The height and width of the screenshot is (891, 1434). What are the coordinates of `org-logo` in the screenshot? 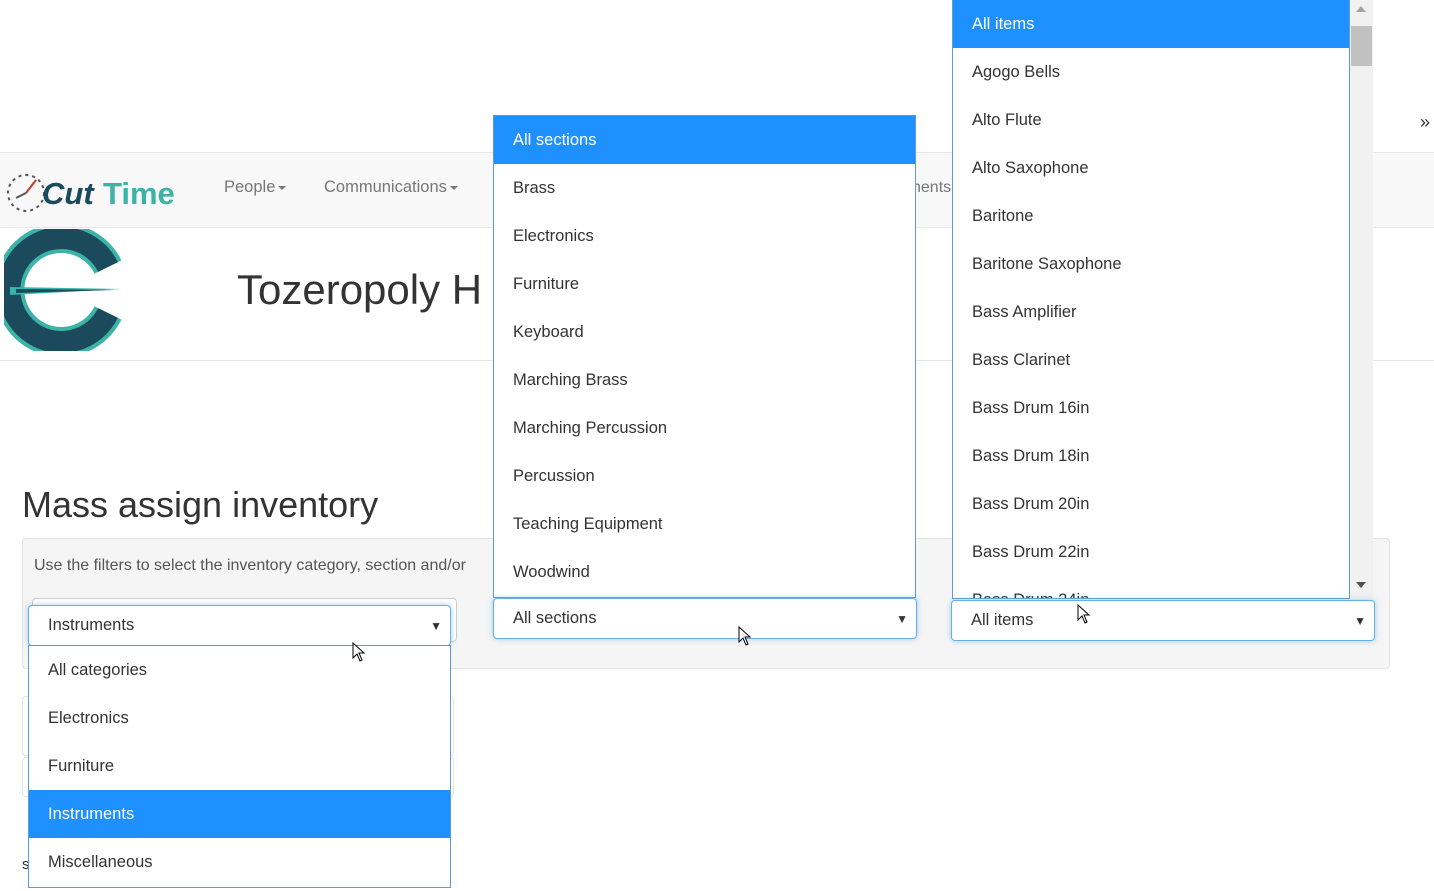 It's located at (63, 290).